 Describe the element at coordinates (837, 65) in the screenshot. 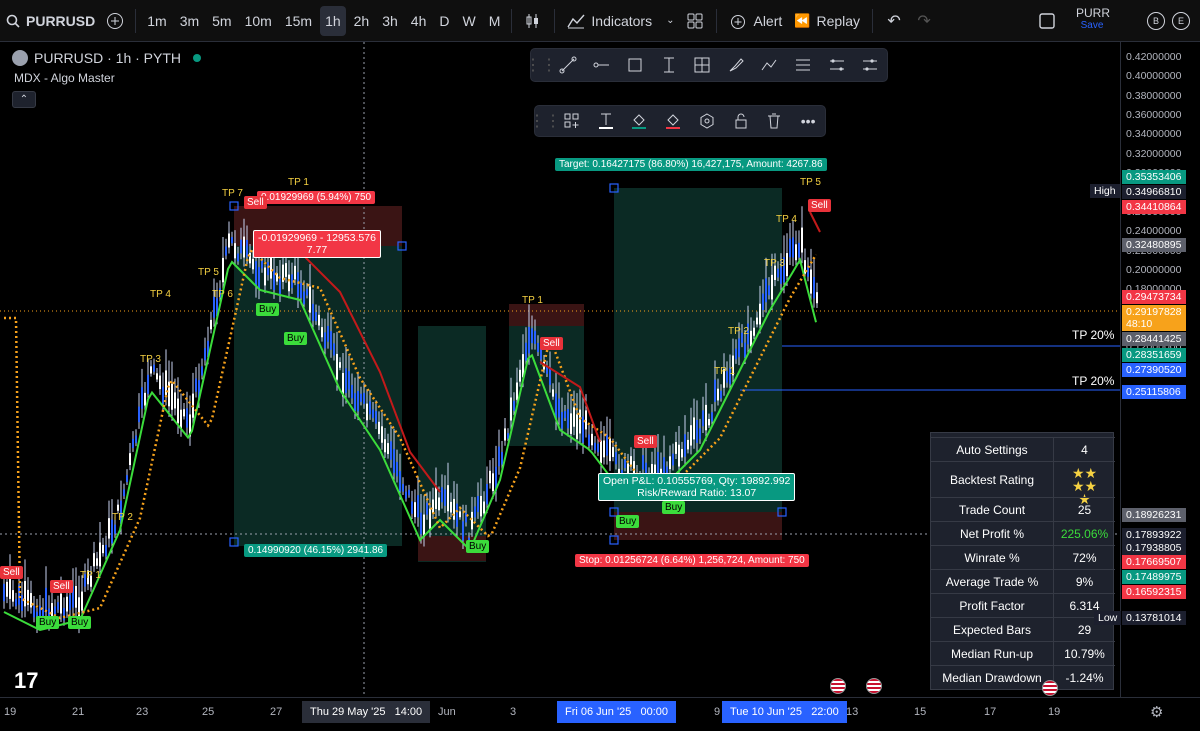

I see `channel-tool` at that location.